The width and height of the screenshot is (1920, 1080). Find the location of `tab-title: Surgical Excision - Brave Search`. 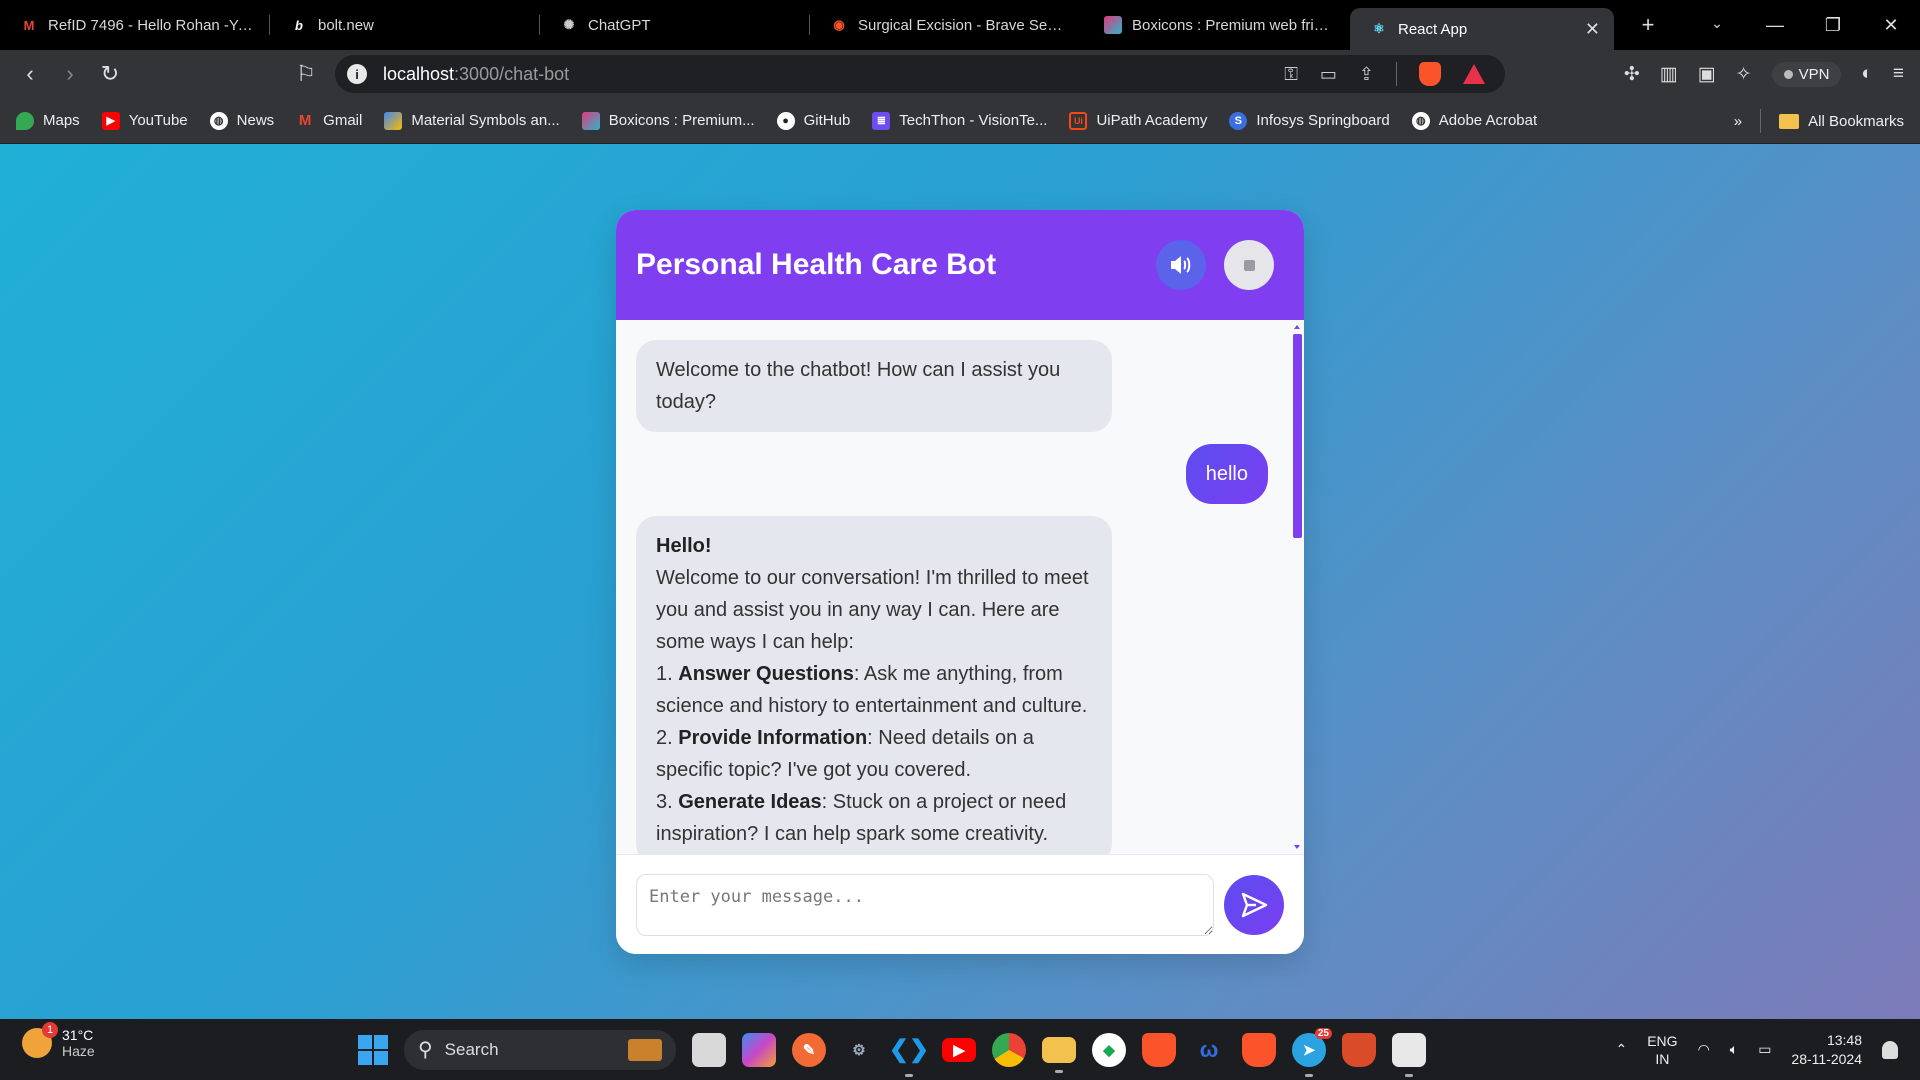

tab-title: Surgical Excision - Brave Search is located at coordinates (964, 25).